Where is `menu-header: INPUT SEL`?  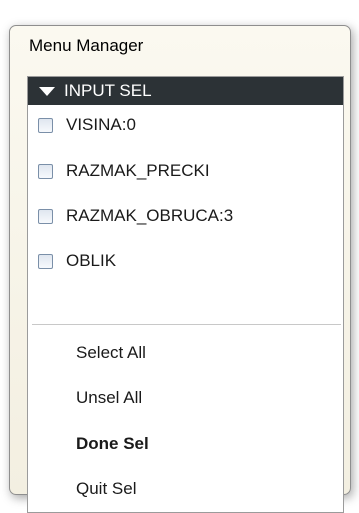
menu-header: INPUT SEL is located at coordinates (185, 91).